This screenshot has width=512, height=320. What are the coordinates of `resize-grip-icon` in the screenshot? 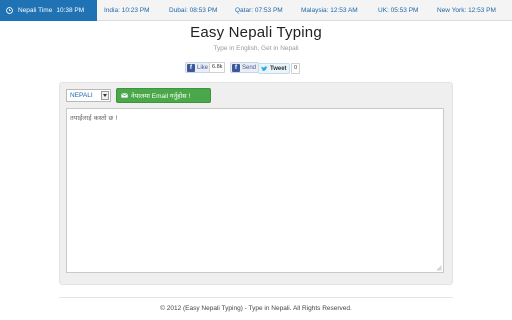 It's located at (439, 268).